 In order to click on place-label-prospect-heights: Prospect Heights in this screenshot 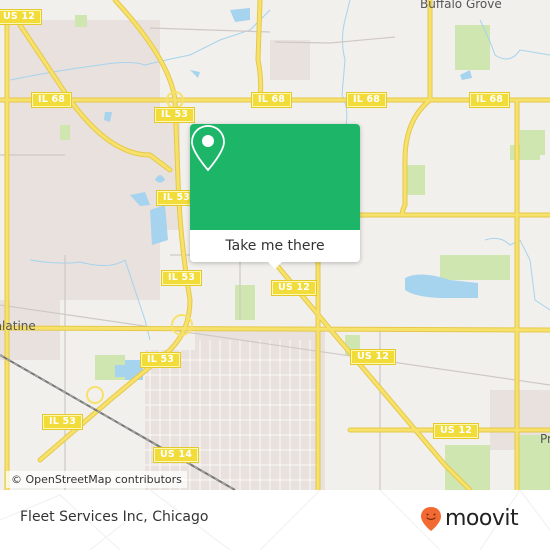, I will do `click(545, 439)`.